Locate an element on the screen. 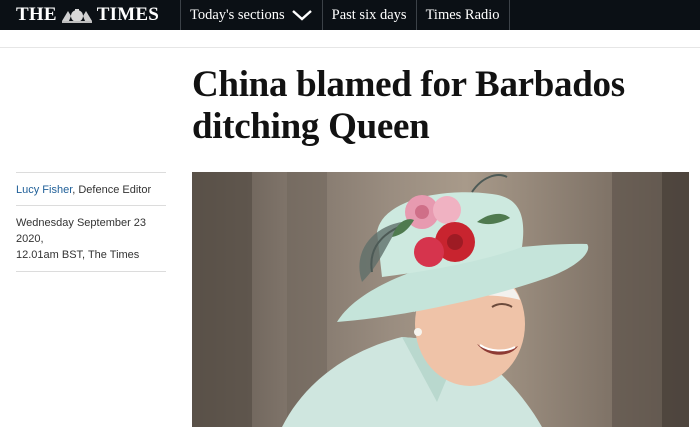  author-role: , Defence Editor is located at coordinates (112, 190).